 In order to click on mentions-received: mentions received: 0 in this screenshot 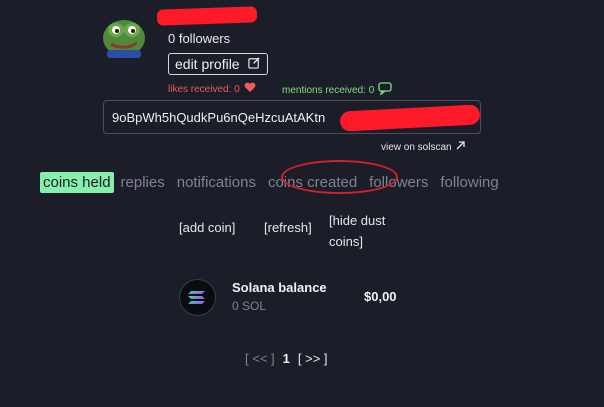, I will do `click(337, 90)`.